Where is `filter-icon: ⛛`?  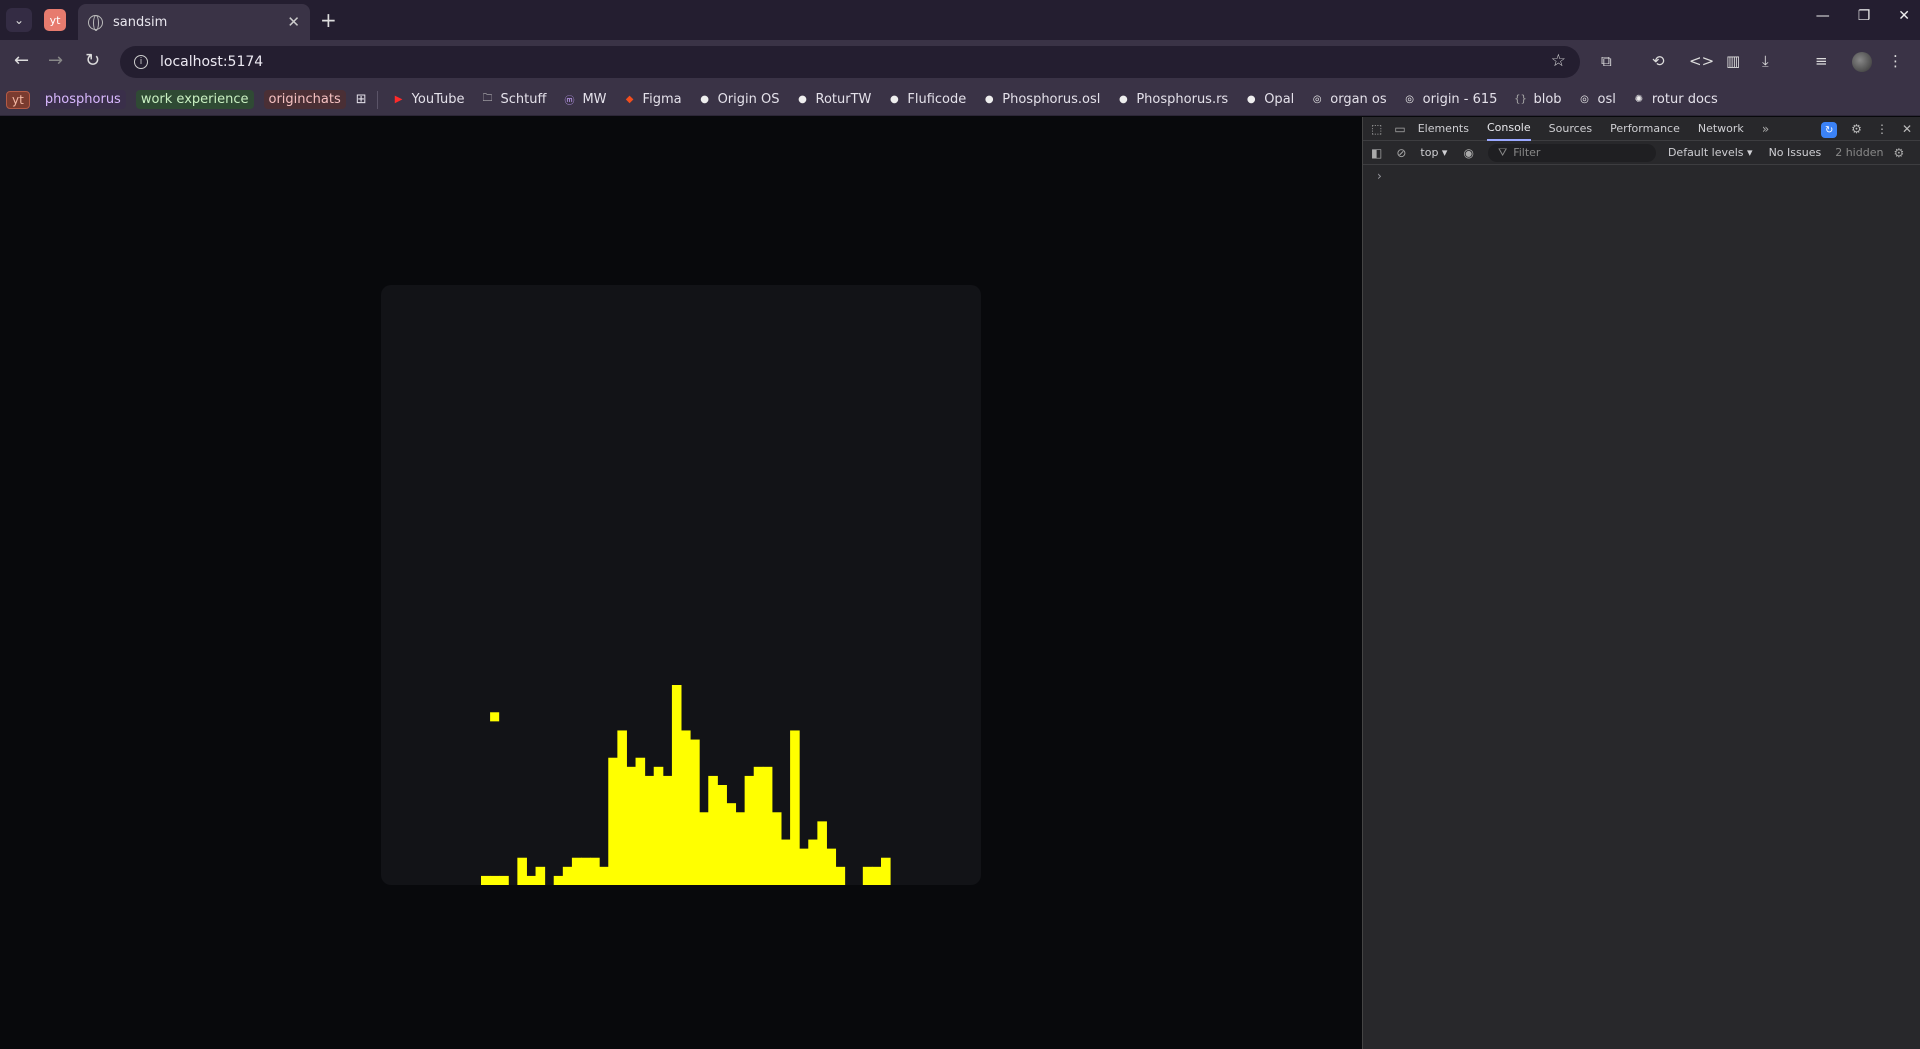
filter-icon: ⛛ is located at coordinates (1502, 152).